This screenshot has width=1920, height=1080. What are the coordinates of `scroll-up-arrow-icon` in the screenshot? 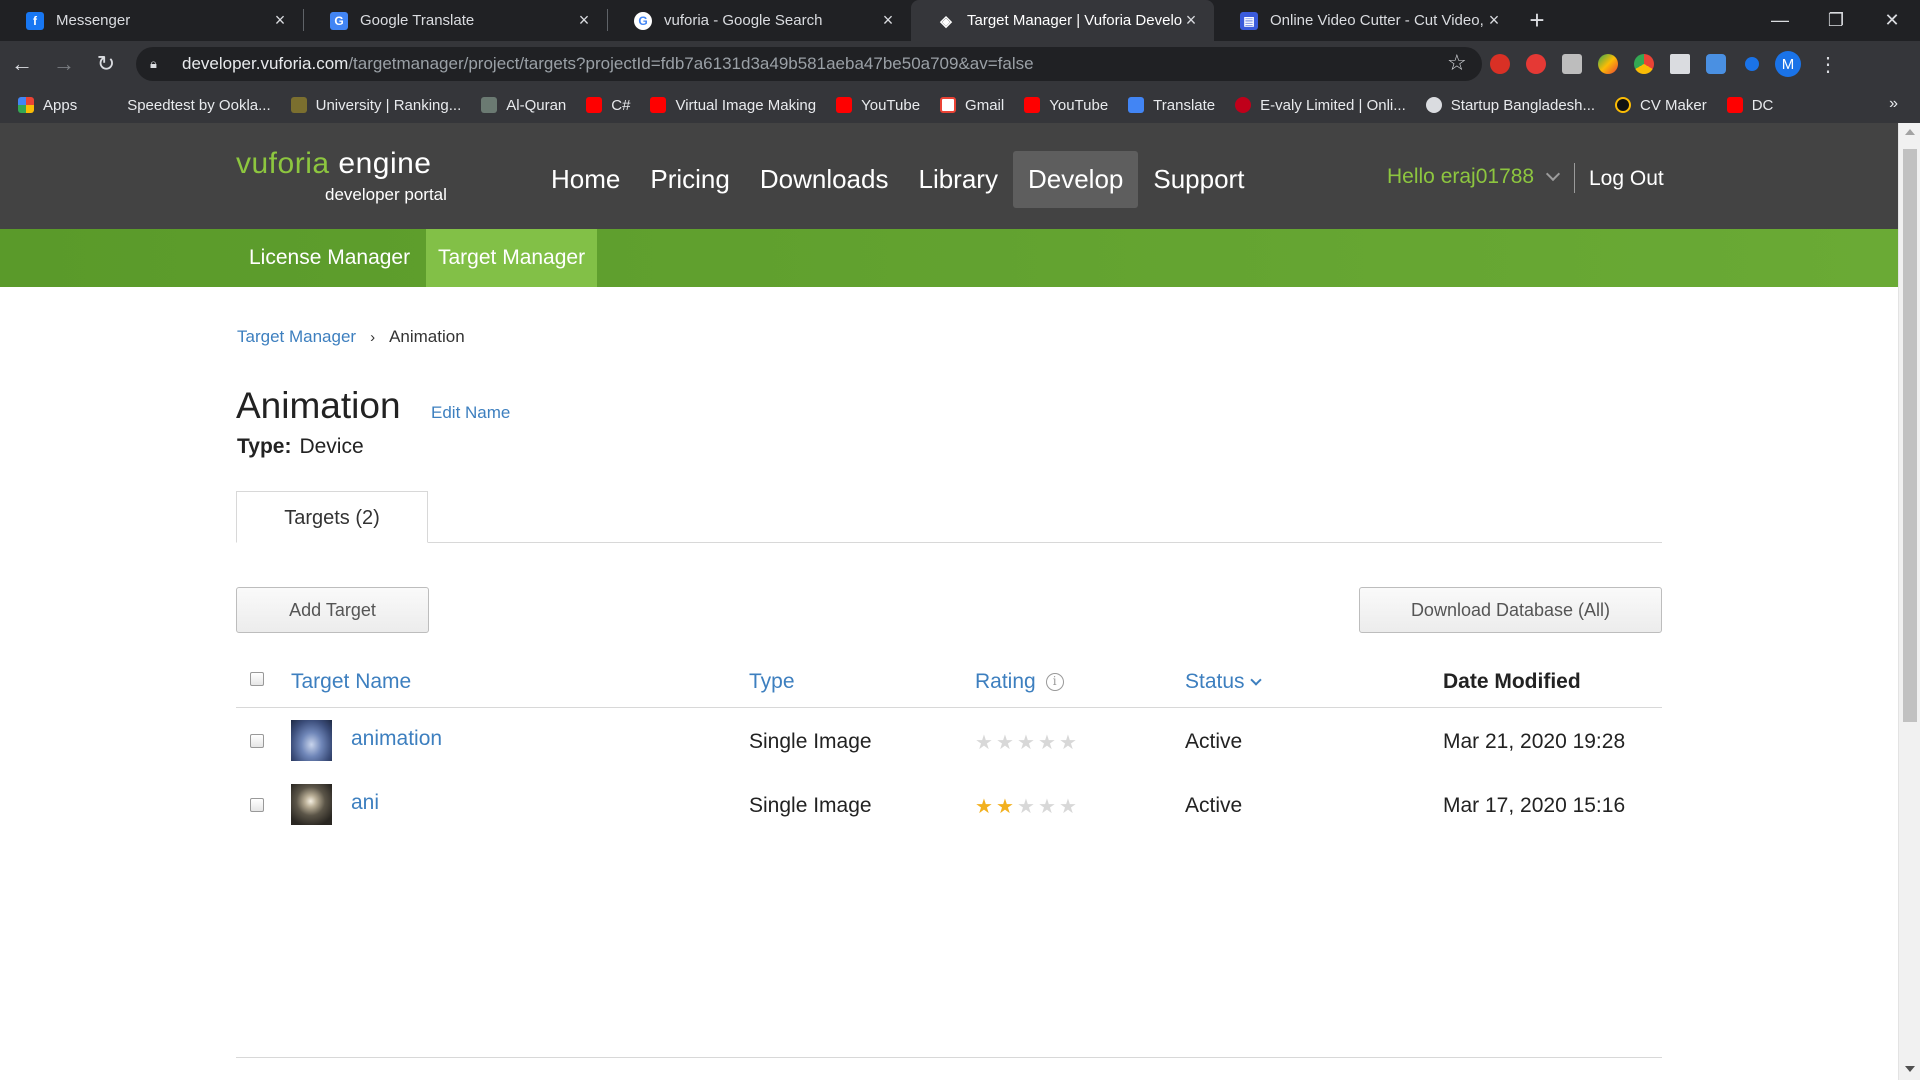 It's located at (1910, 132).